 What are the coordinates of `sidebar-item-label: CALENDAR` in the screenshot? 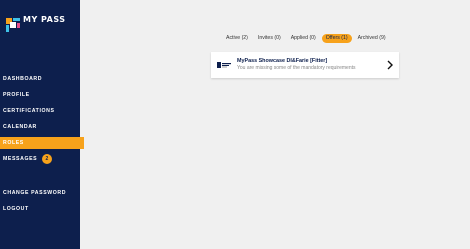 It's located at (20, 127).